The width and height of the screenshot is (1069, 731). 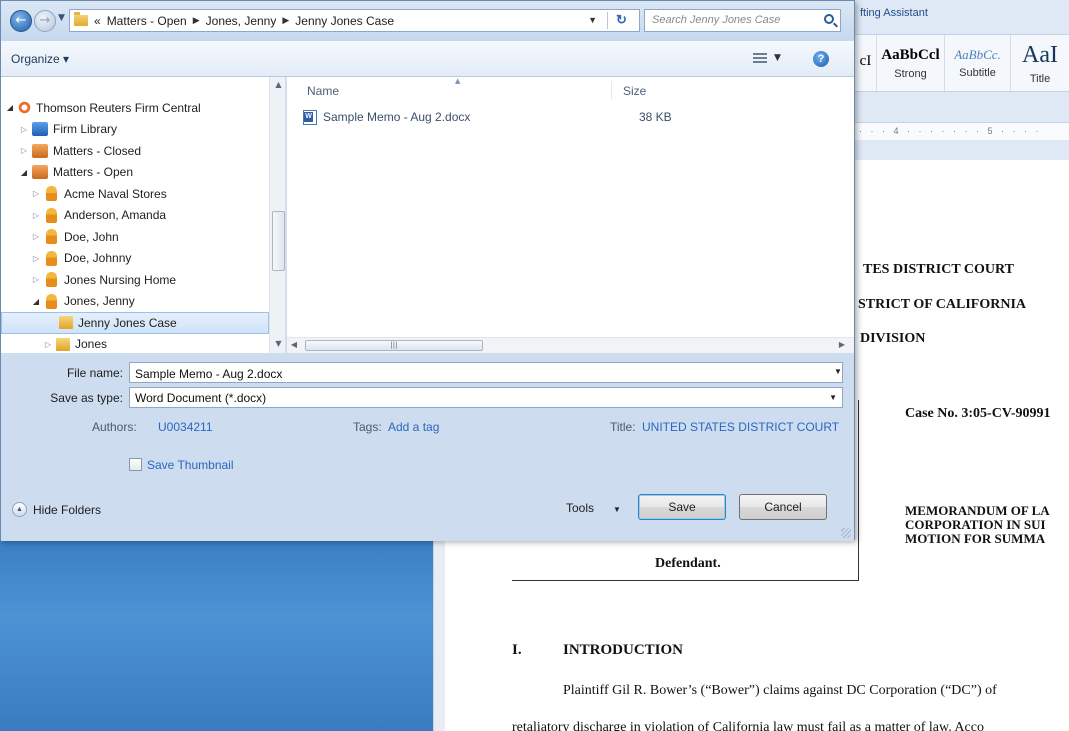 What do you see at coordinates (278, 241) in the screenshot?
I see `scrollbar-thumb` at bounding box center [278, 241].